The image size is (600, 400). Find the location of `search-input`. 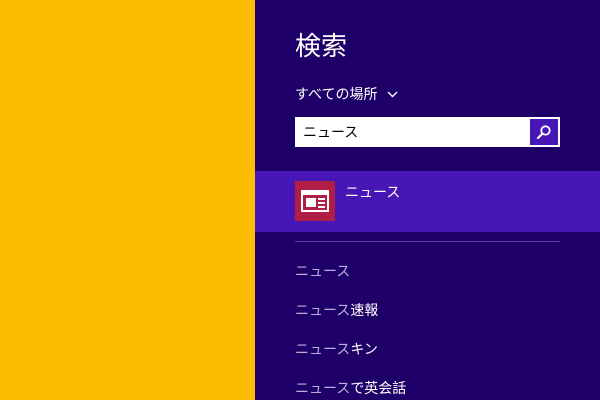

search-input is located at coordinates (407, 132).